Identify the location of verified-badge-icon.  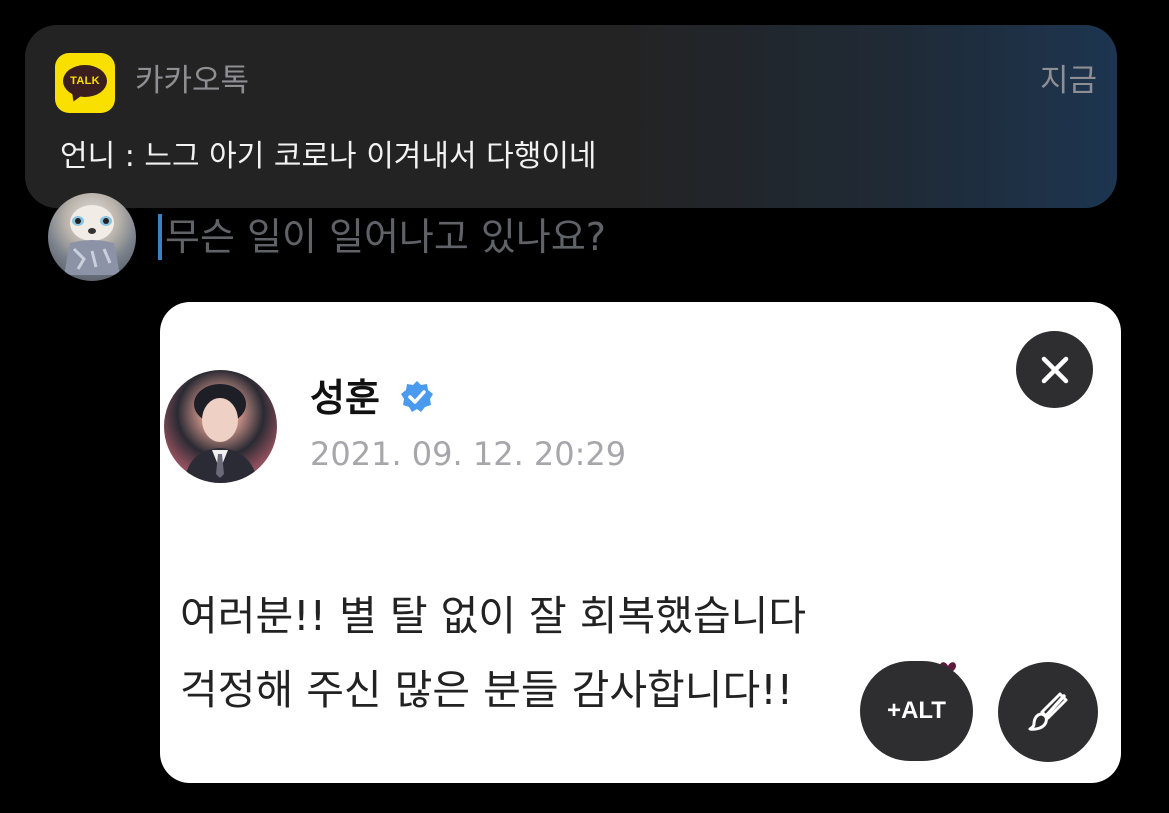
(417, 396).